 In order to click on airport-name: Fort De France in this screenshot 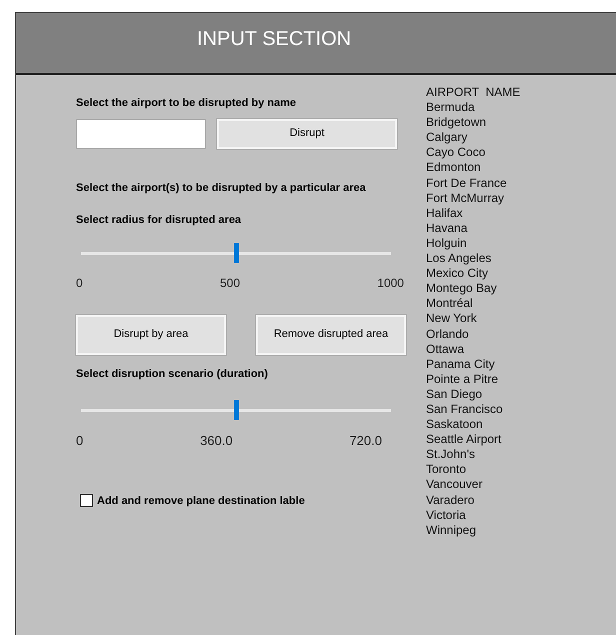, I will do `click(467, 183)`.